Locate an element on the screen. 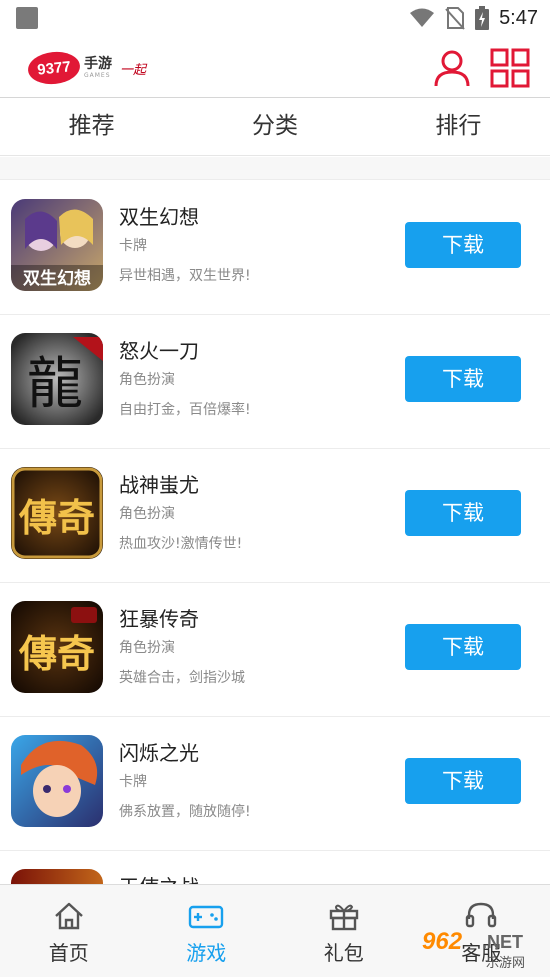  status-bar: 5:47 is located at coordinates (275, 18).